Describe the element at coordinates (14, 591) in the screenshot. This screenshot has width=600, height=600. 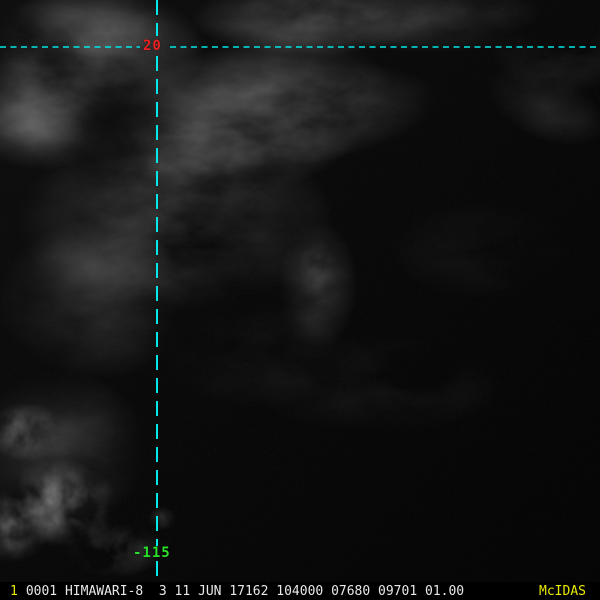
I see `frame-number: 1` at that location.